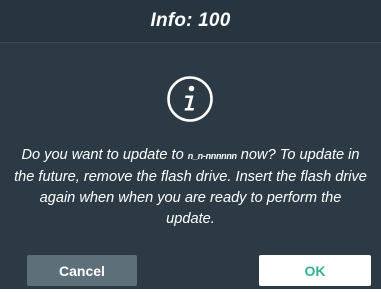 This screenshot has width=381, height=293. I want to click on message-text-before: Do you want to update to, so click(104, 155).